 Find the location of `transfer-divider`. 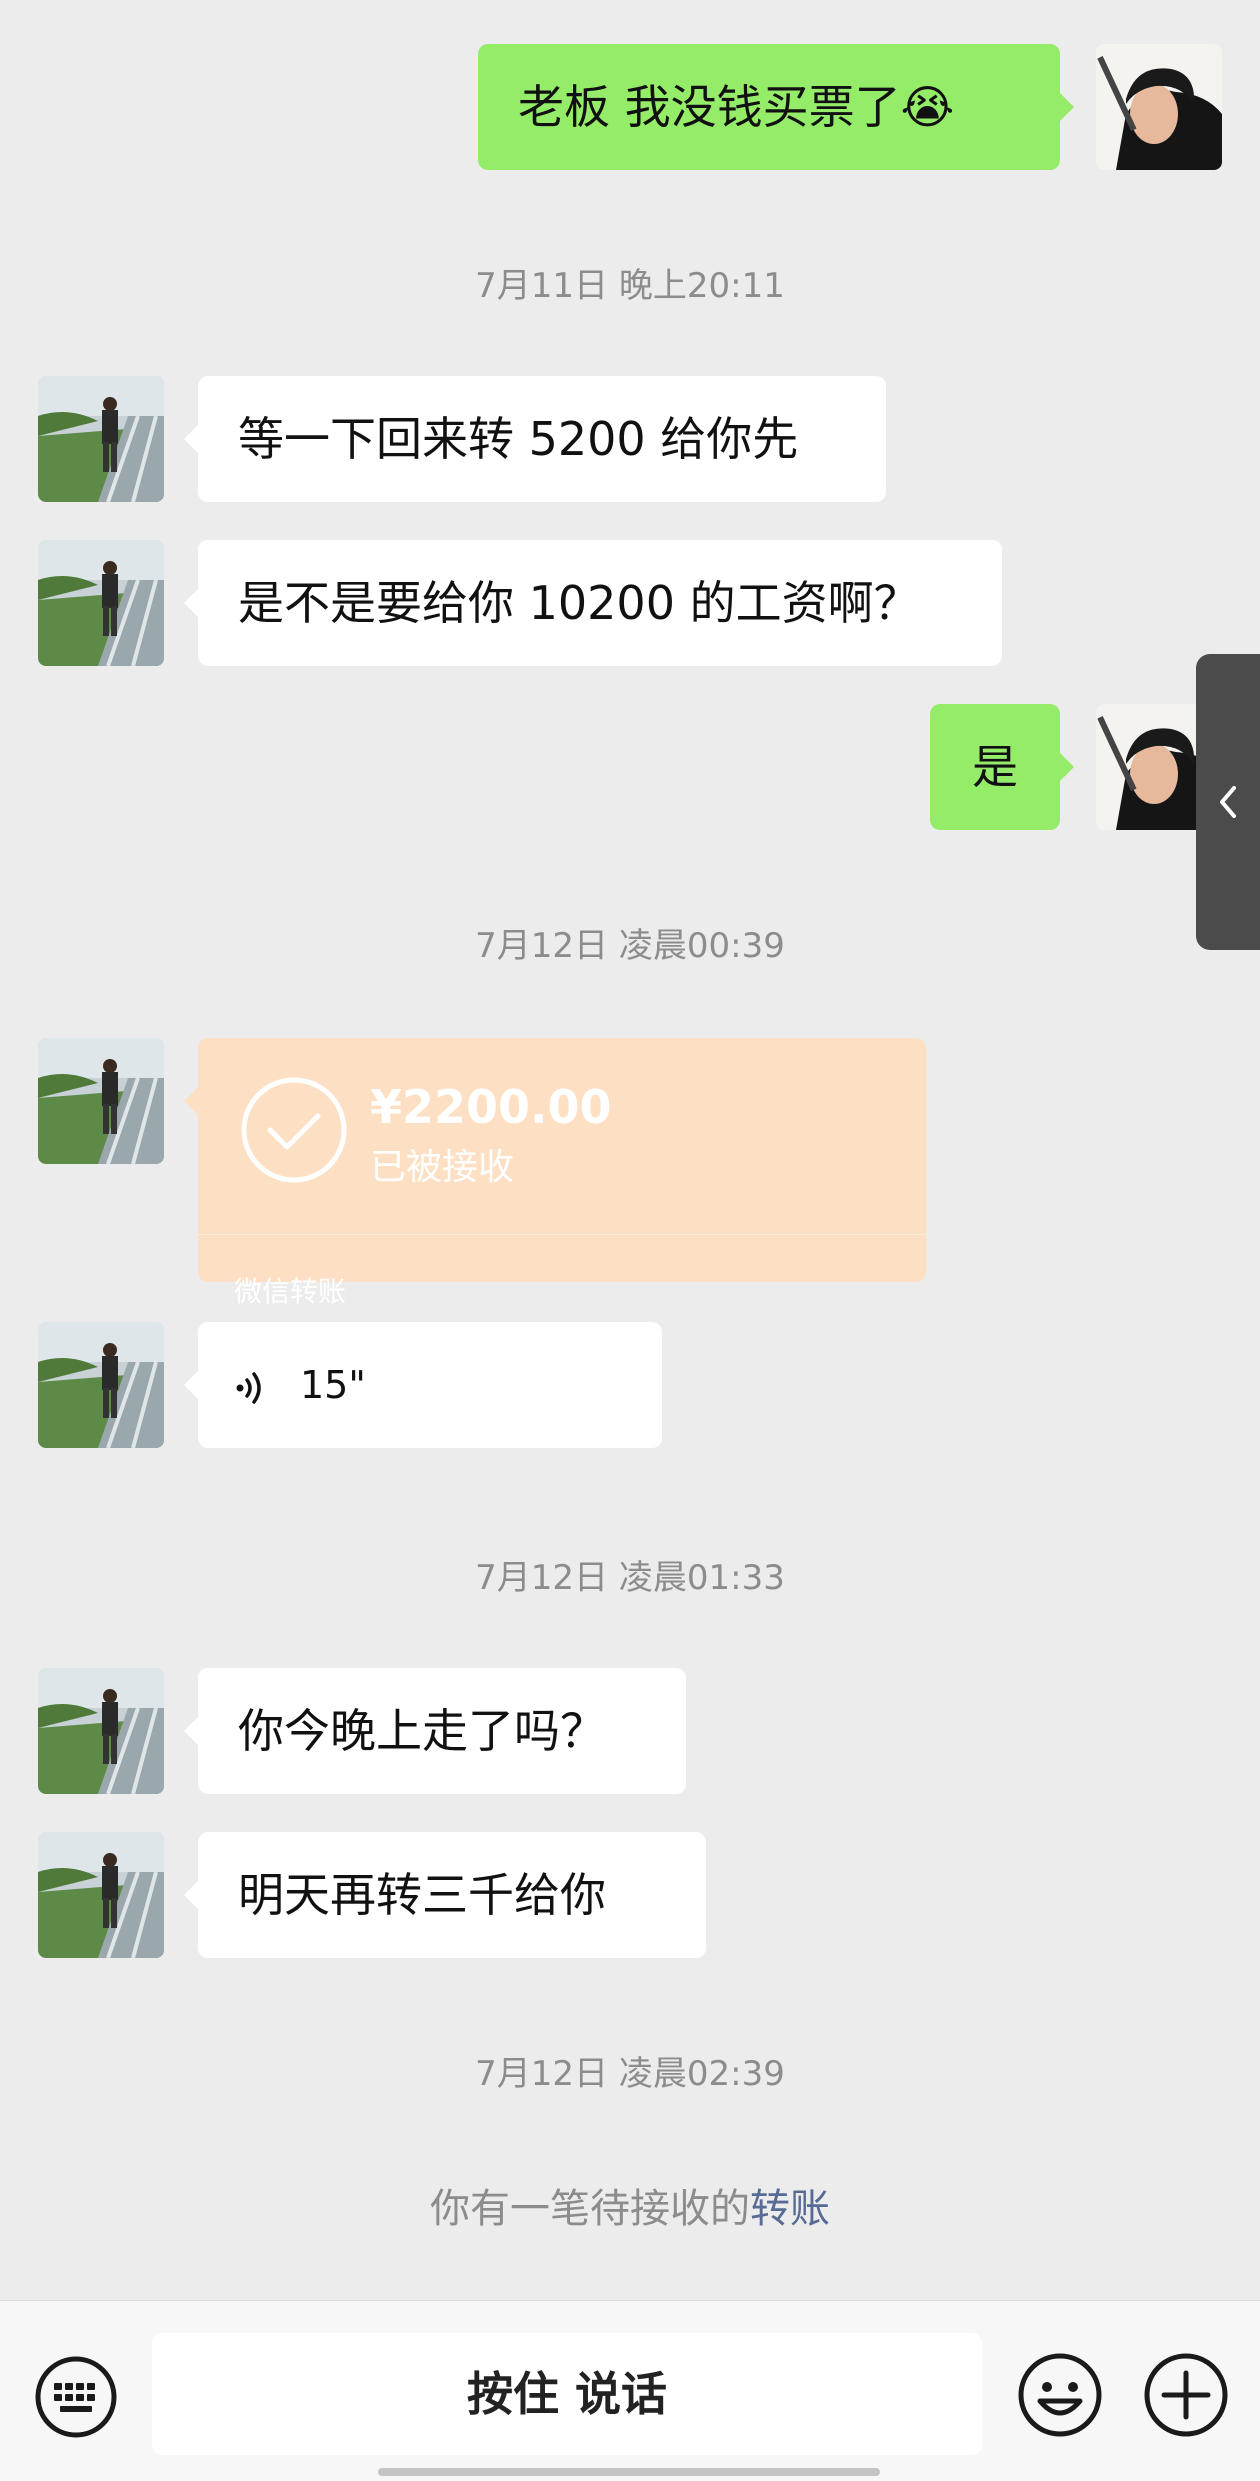

transfer-divider is located at coordinates (562, 1234).